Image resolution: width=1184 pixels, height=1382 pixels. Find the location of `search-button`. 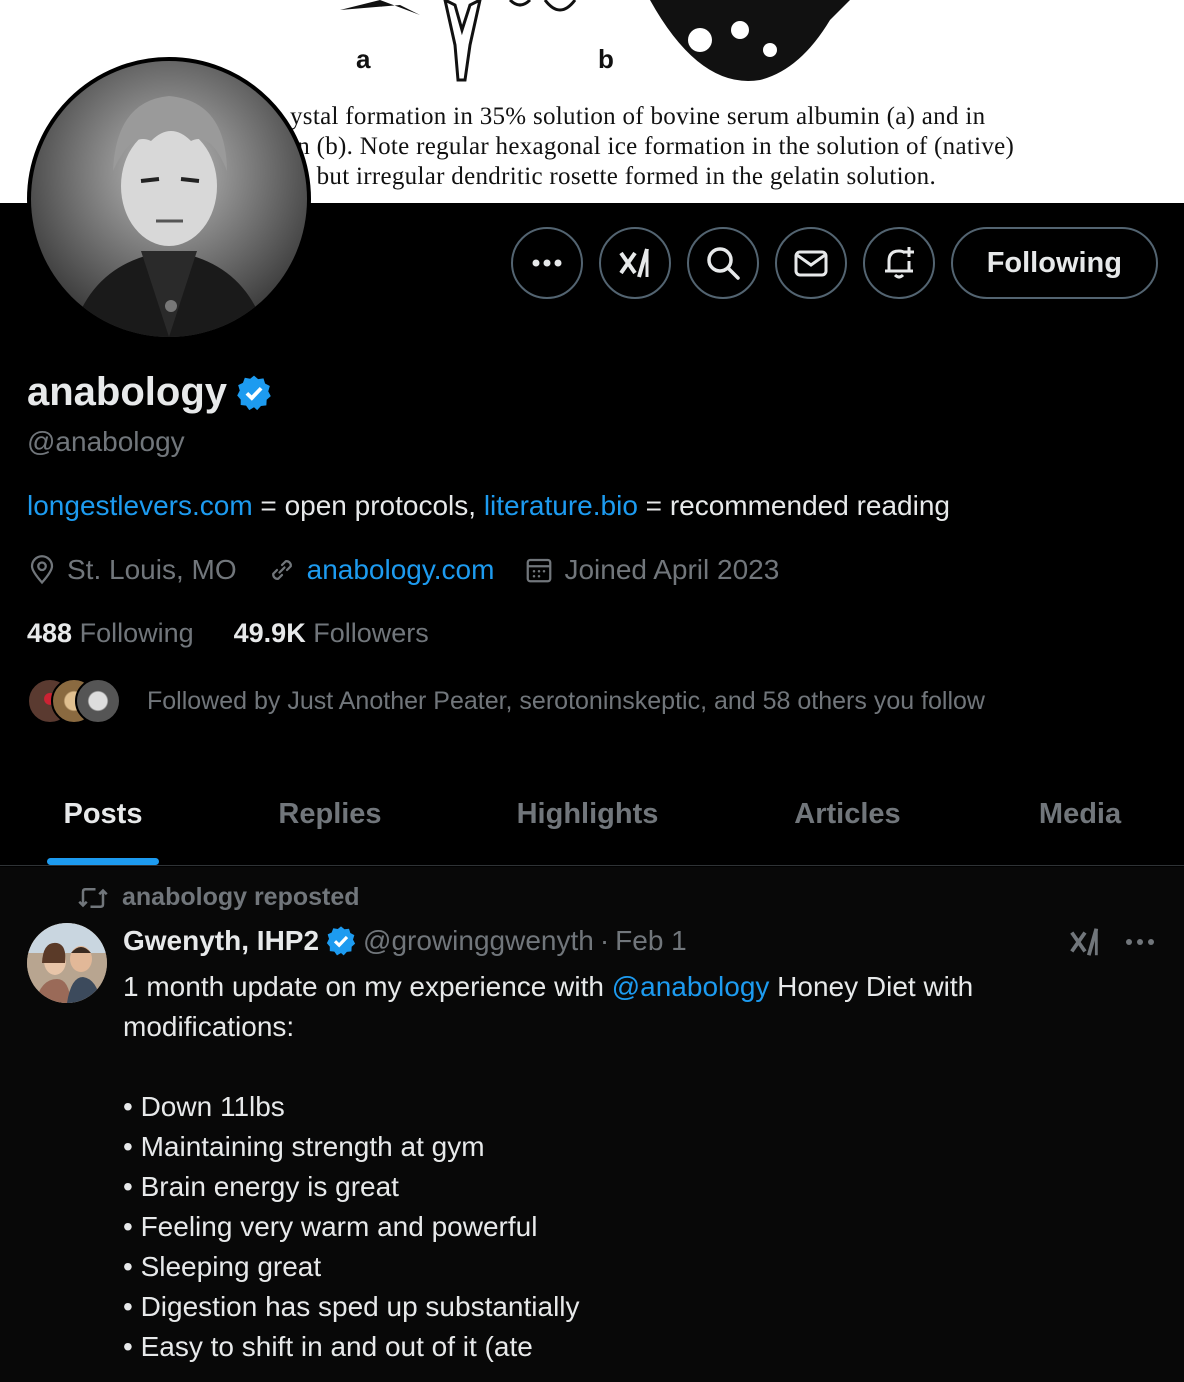

search-button is located at coordinates (722, 263).